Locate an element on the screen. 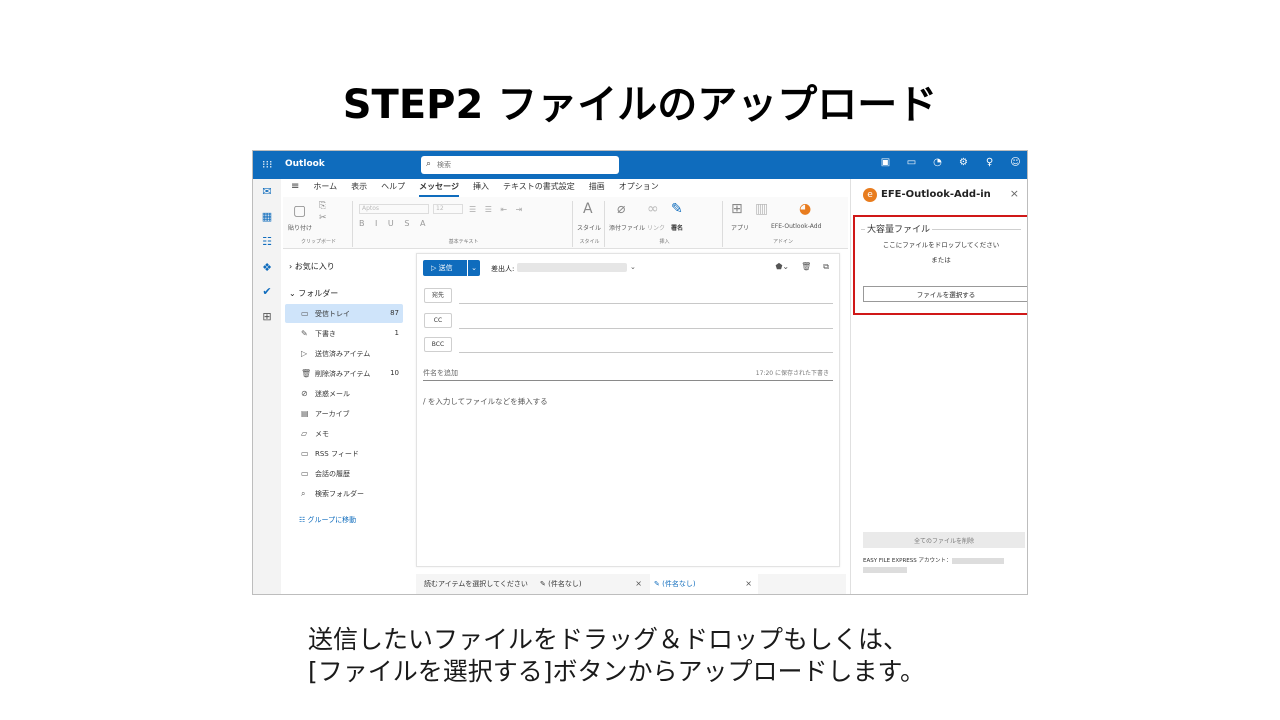 This screenshot has width=1280, height=720. tab-help: ヘルプ is located at coordinates (393, 189).